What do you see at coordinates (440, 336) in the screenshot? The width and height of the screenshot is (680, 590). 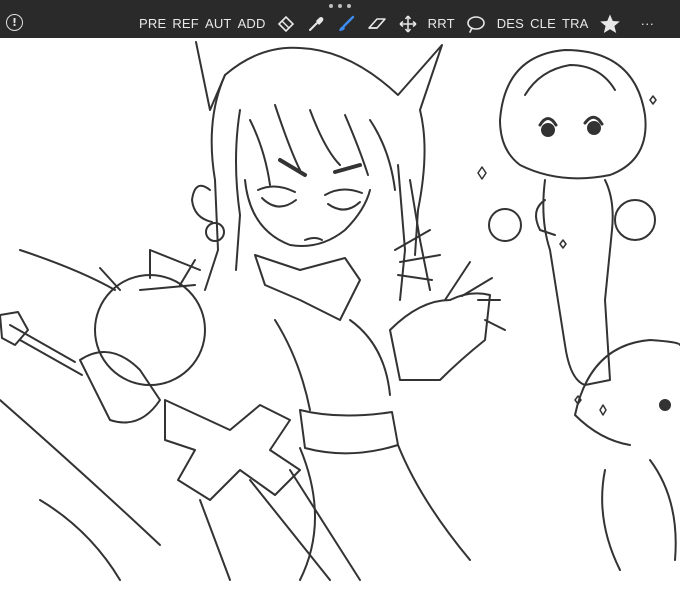 I see `right-gauntlet` at bounding box center [440, 336].